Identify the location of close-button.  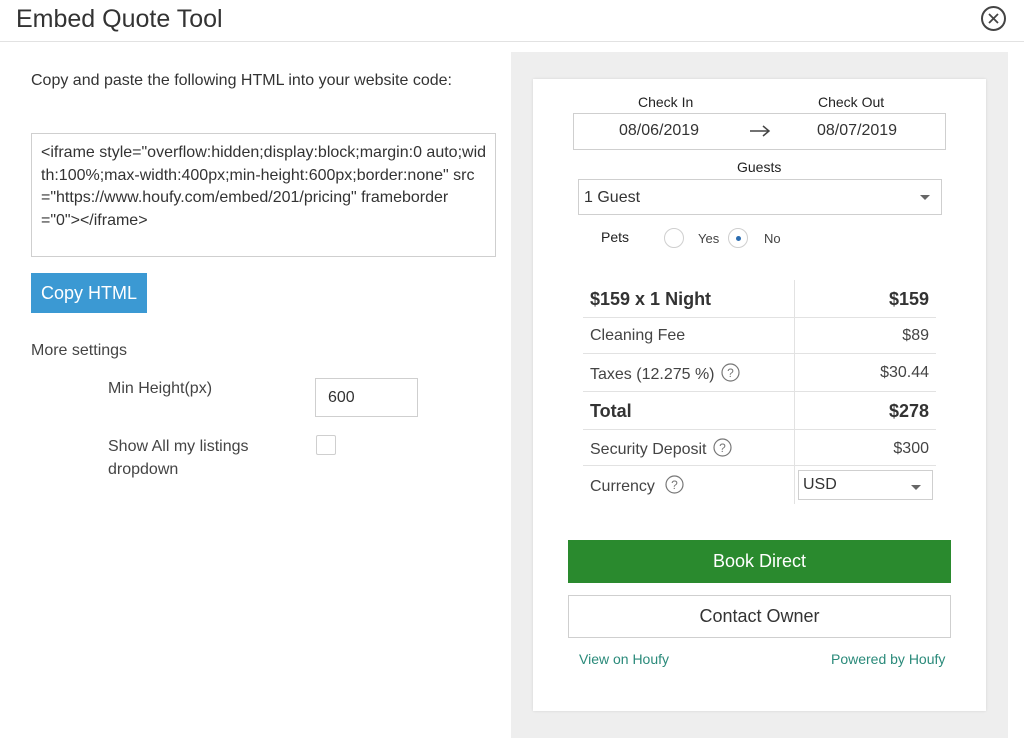
(993, 18).